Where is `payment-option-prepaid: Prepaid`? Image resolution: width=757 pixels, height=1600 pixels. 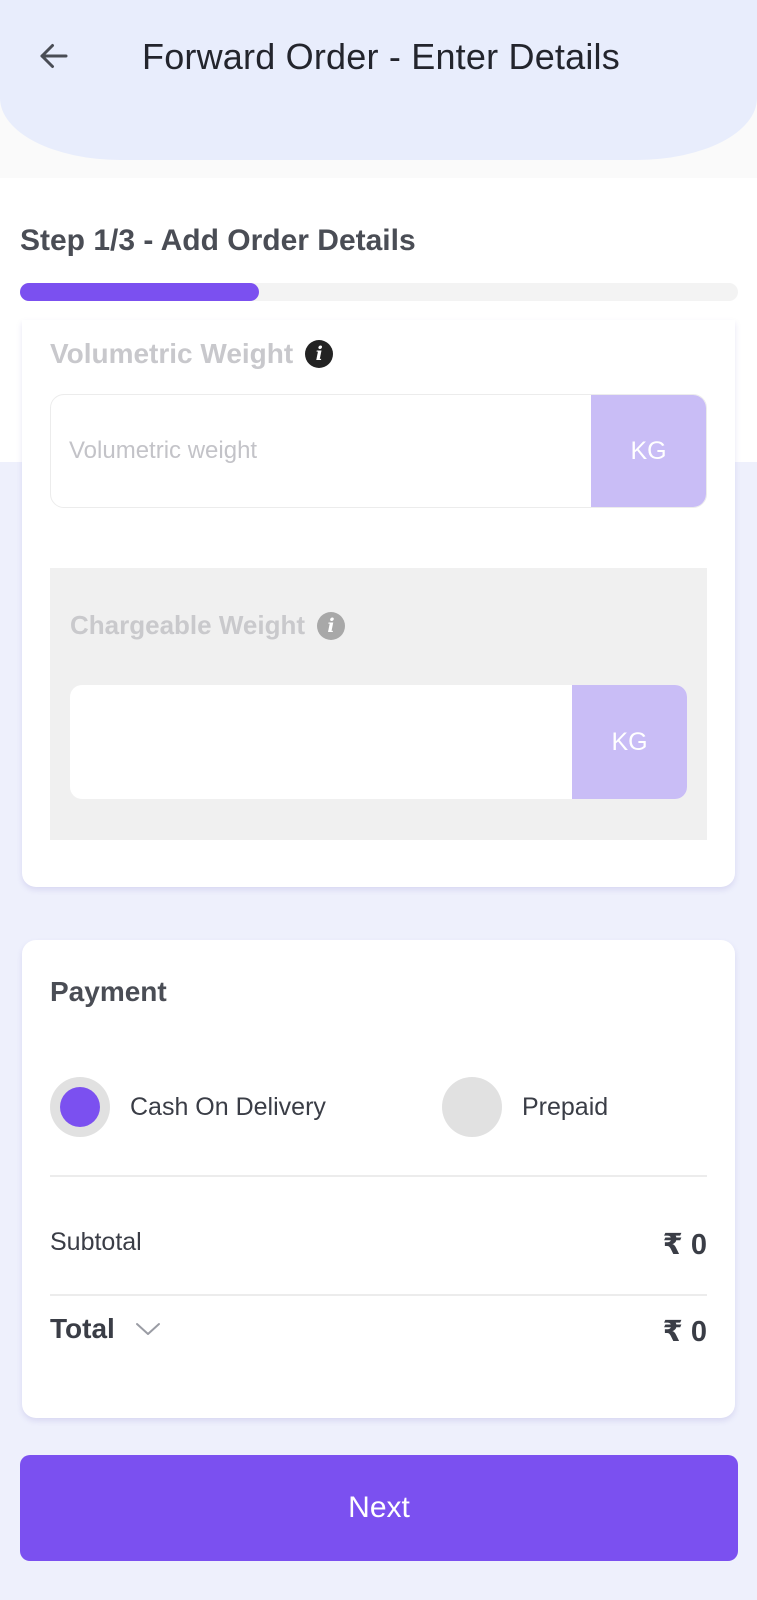 payment-option-prepaid: Prepaid is located at coordinates (525, 1107).